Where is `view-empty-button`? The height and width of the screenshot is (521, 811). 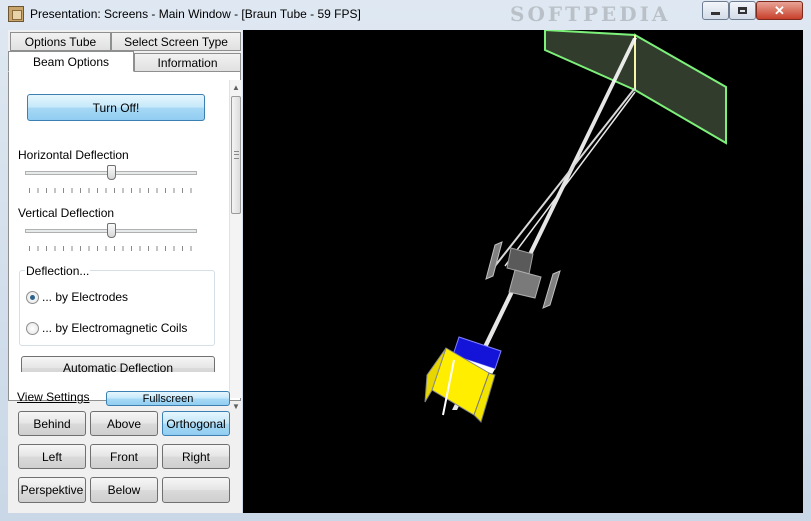 view-empty-button is located at coordinates (196, 490).